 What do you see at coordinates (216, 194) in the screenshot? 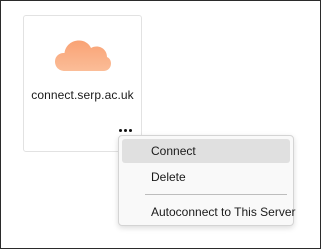
I see `menu-separator` at bounding box center [216, 194].